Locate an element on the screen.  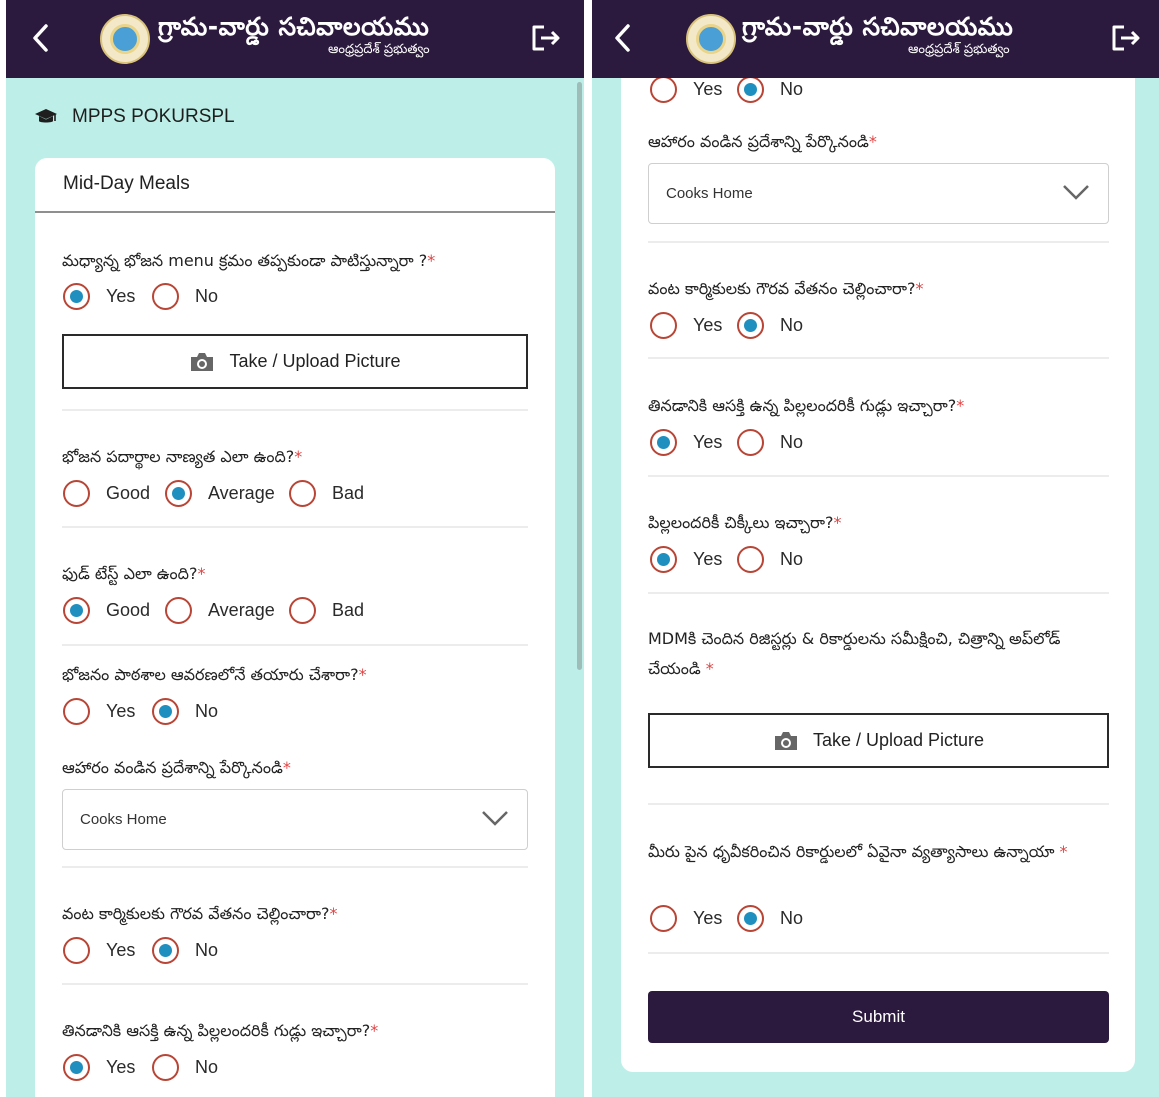
scrollbar is located at coordinates (579, 376).